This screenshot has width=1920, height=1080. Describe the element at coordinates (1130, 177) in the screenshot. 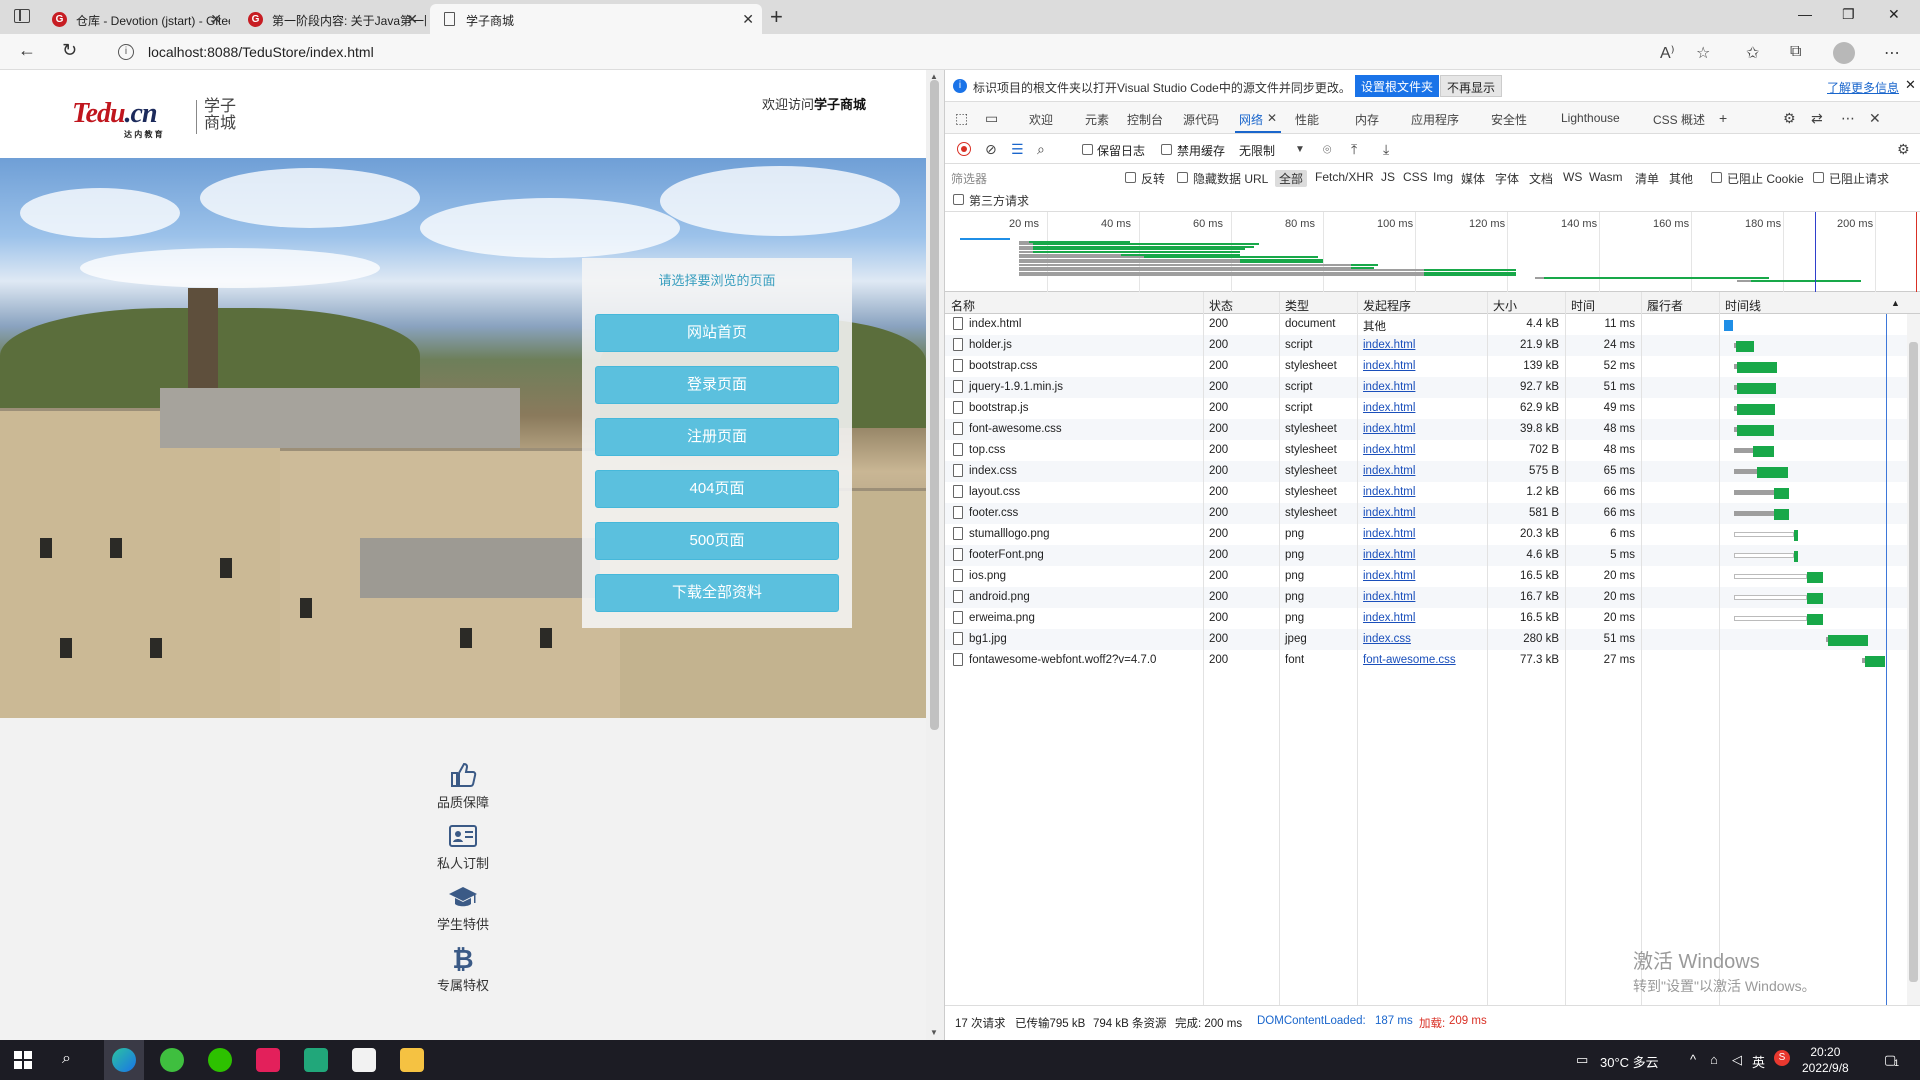

I see `invert-checkbox` at that location.